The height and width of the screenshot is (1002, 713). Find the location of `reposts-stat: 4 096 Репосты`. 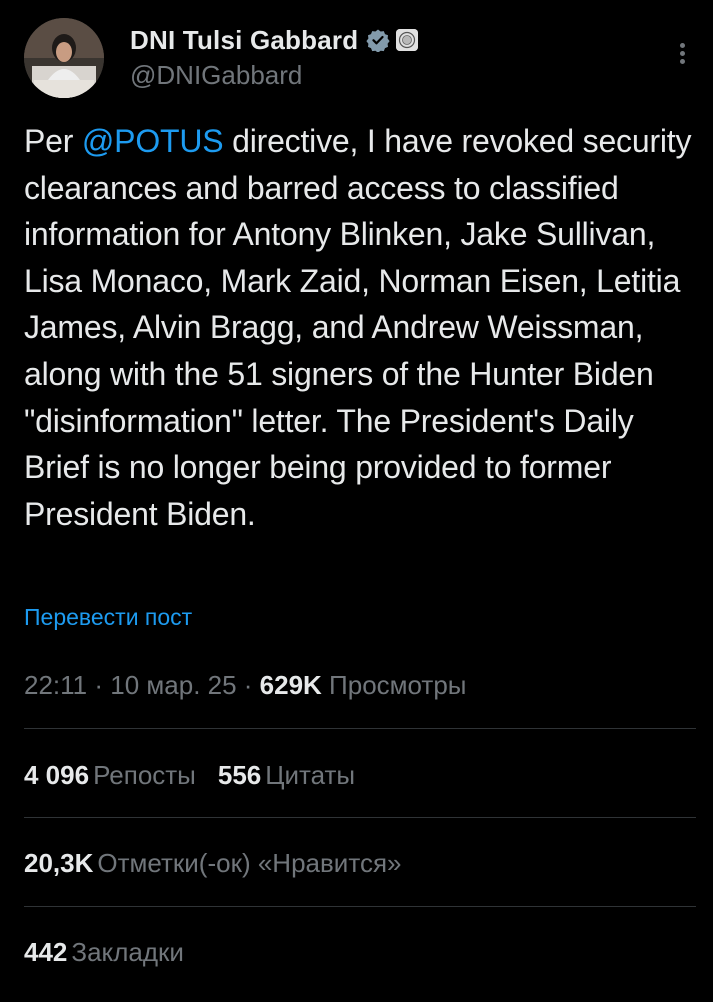

reposts-stat: 4 096 Репосты is located at coordinates (110, 775).